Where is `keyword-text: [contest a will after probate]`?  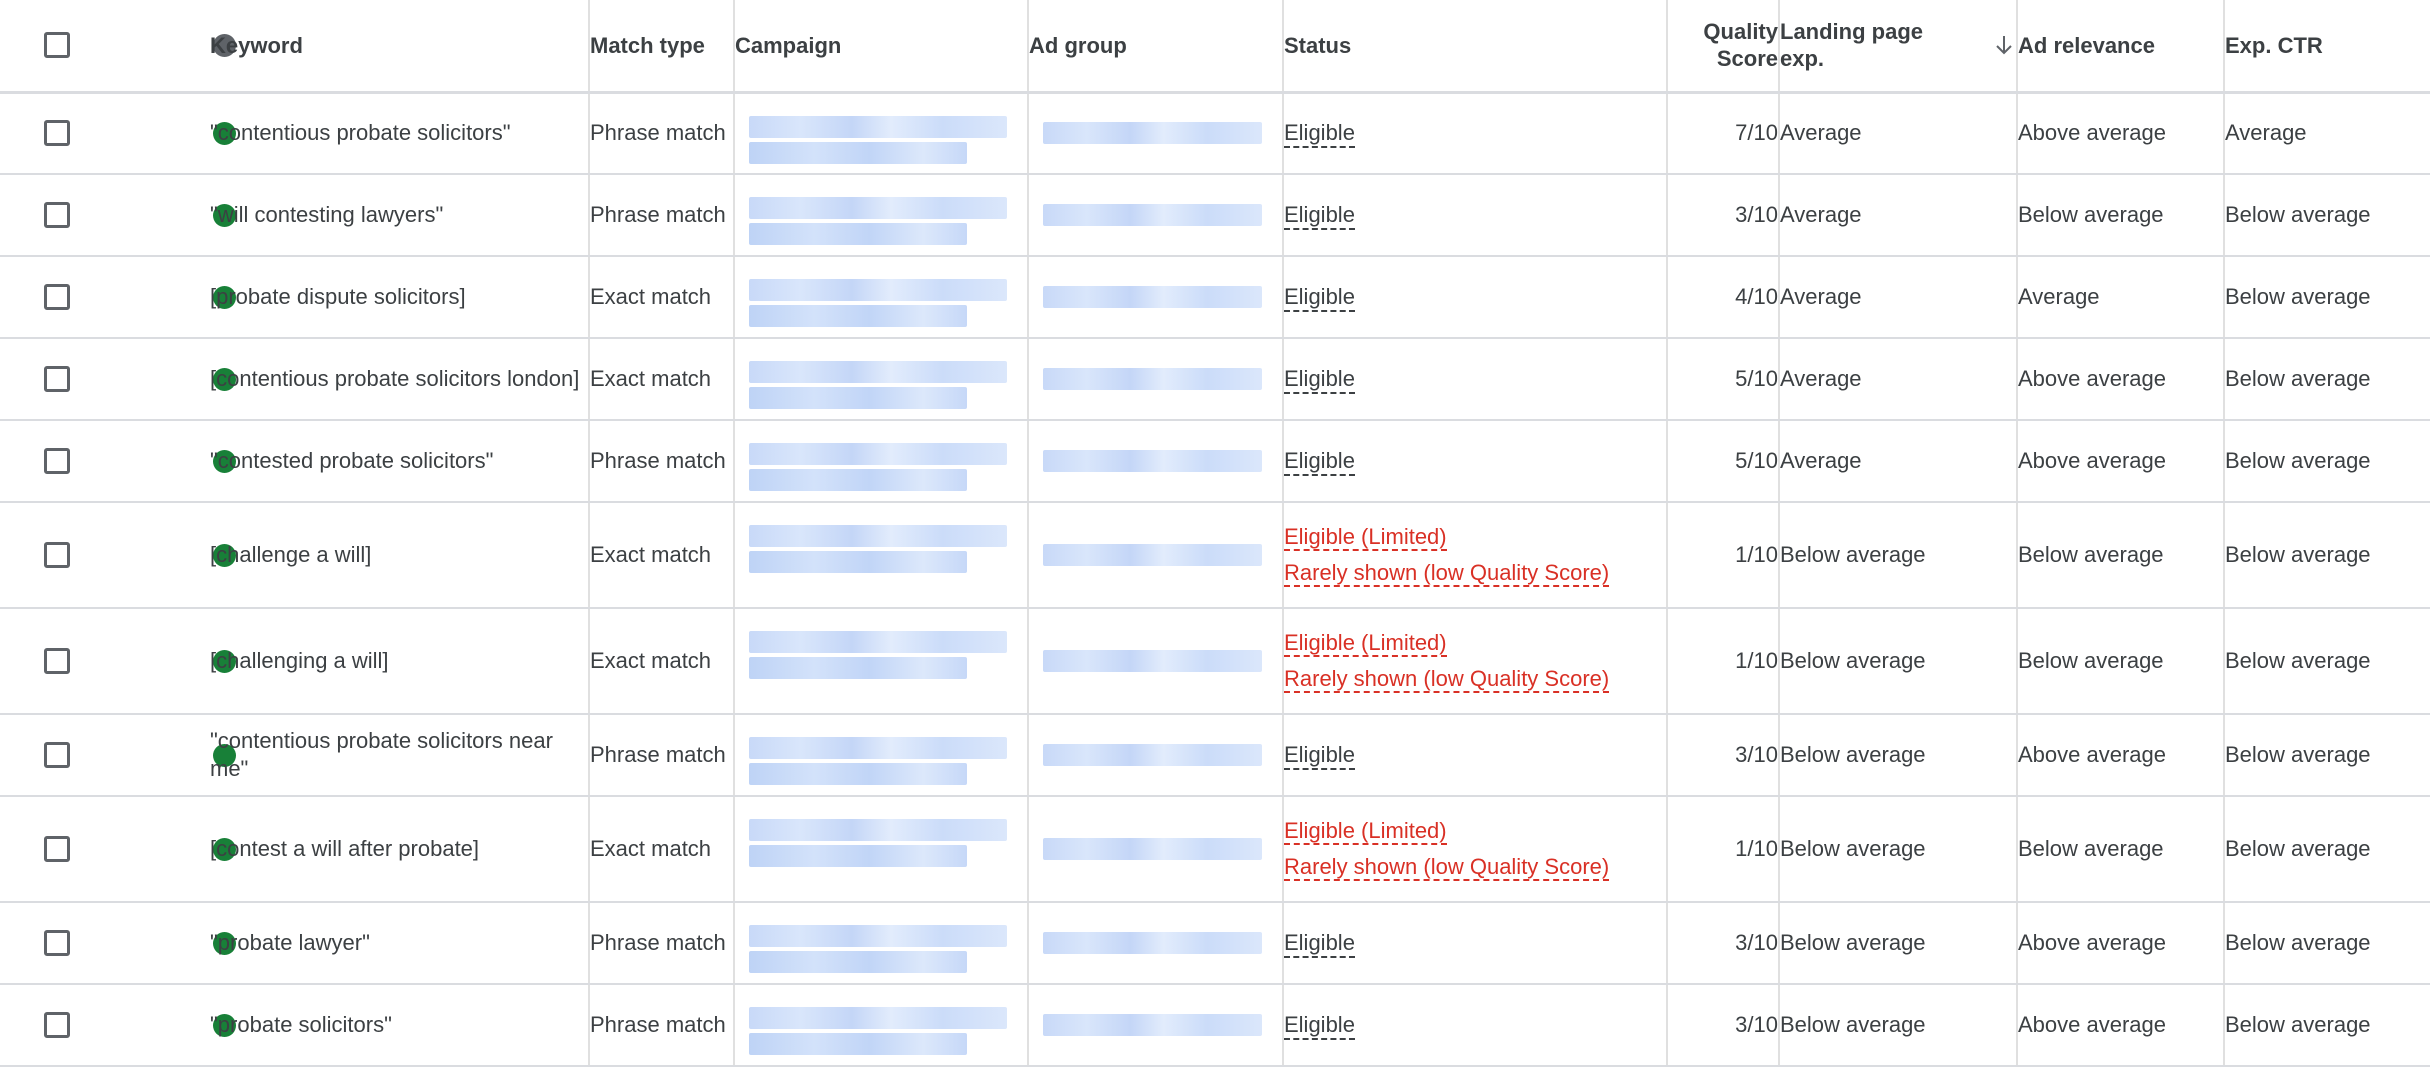
keyword-text: [contest a will after probate] is located at coordinates (344, 848).